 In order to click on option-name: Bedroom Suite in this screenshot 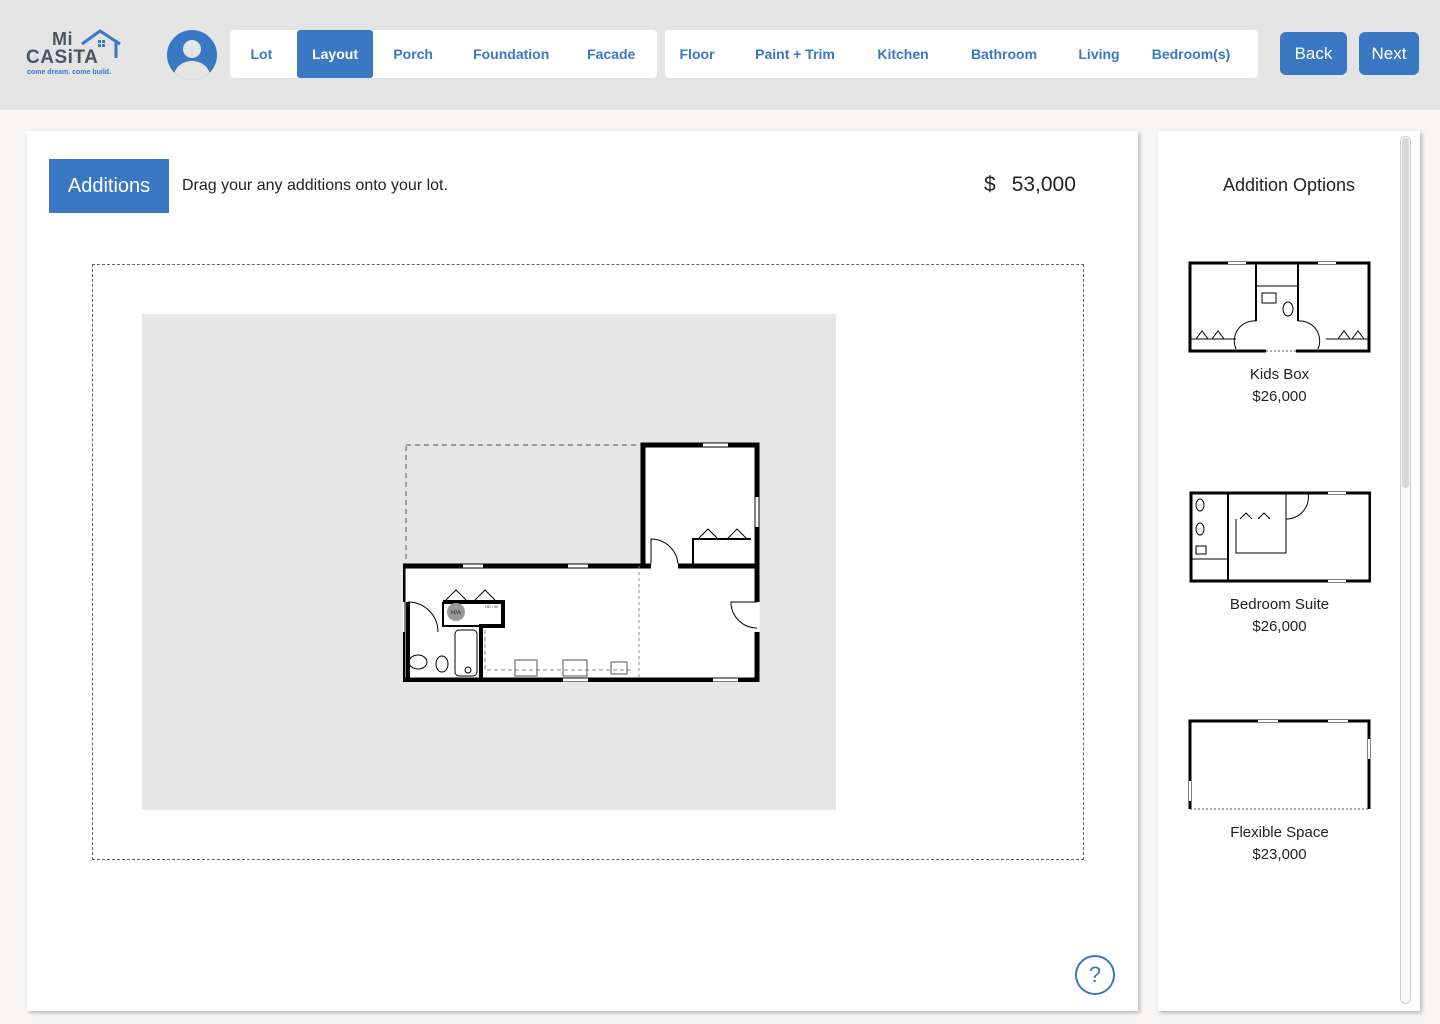, I will do `click(1279, 604)`.